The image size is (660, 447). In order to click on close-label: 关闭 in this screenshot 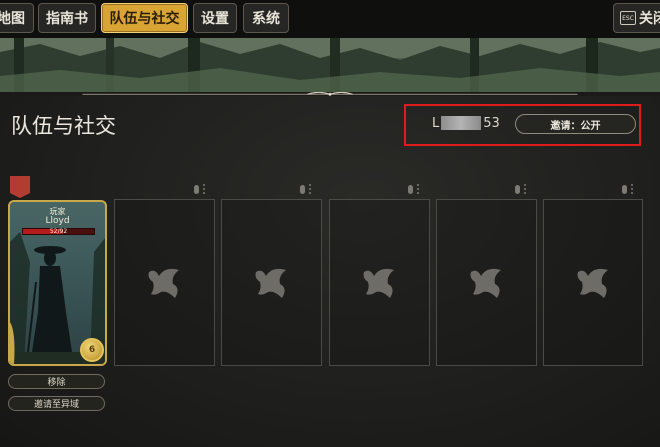, I will do `click(649, 19)`.